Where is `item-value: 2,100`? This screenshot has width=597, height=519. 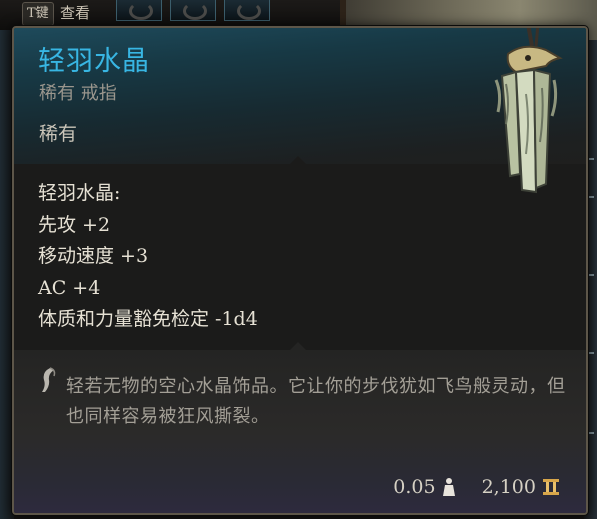
item-value: 2,100 is located at coordinates (508, 487).